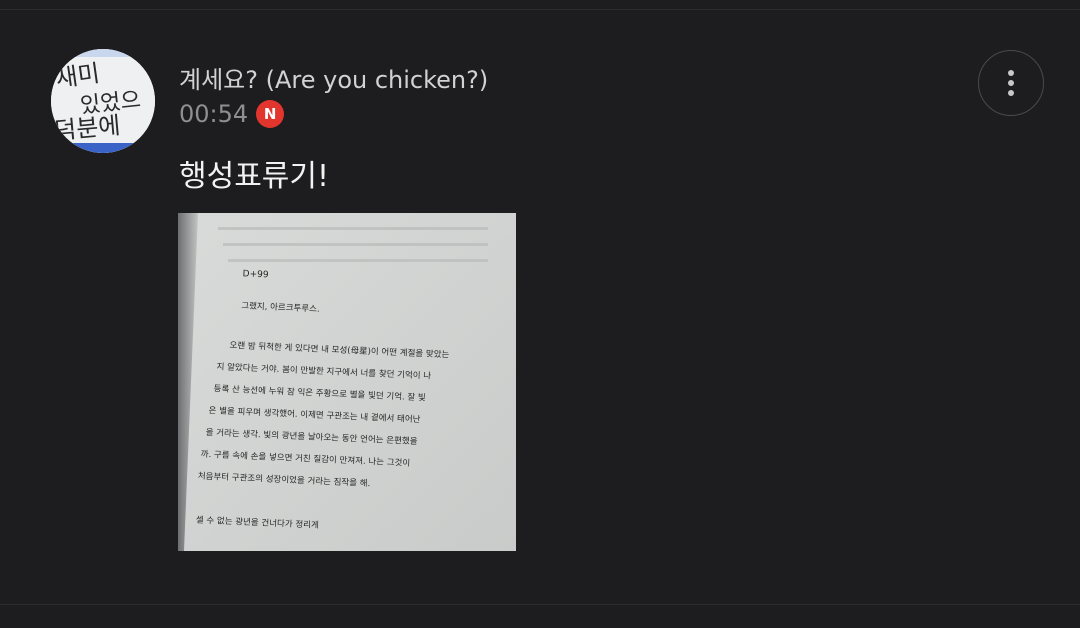 This screenshot has width=1080, height=628. Describe the element at coordinates (214, 114) in the screenshot. I see `timestamp: 00:54` at that location.